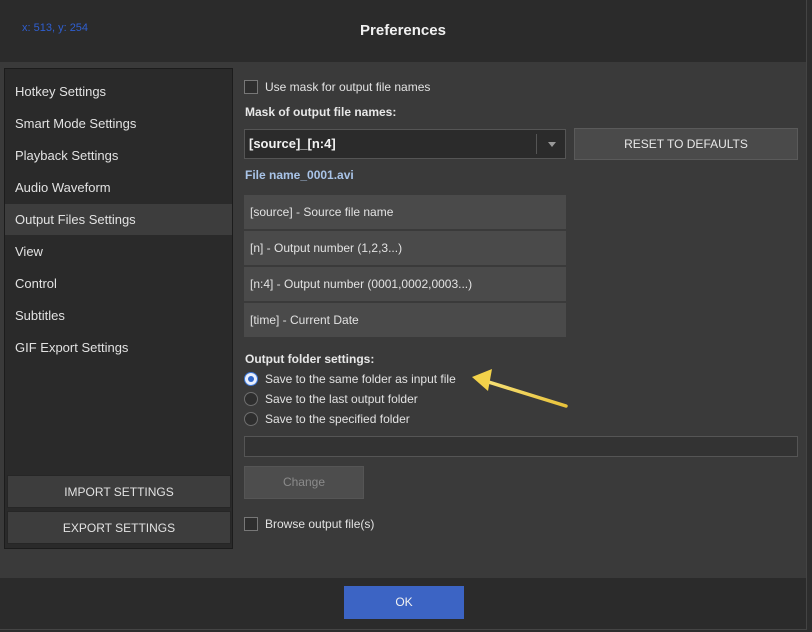  What do you see at coordinates (405, 212) in the screenshot?
I see `token-source: [source] - Source file name` at bounding box center [405, 212].